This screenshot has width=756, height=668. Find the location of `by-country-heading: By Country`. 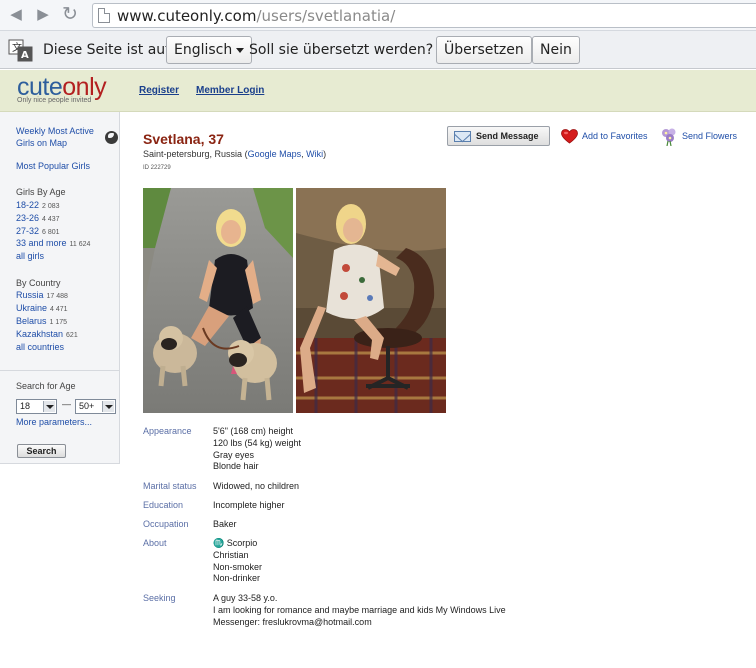

by-country-heading: By Country is located at coordinates (38, 283).